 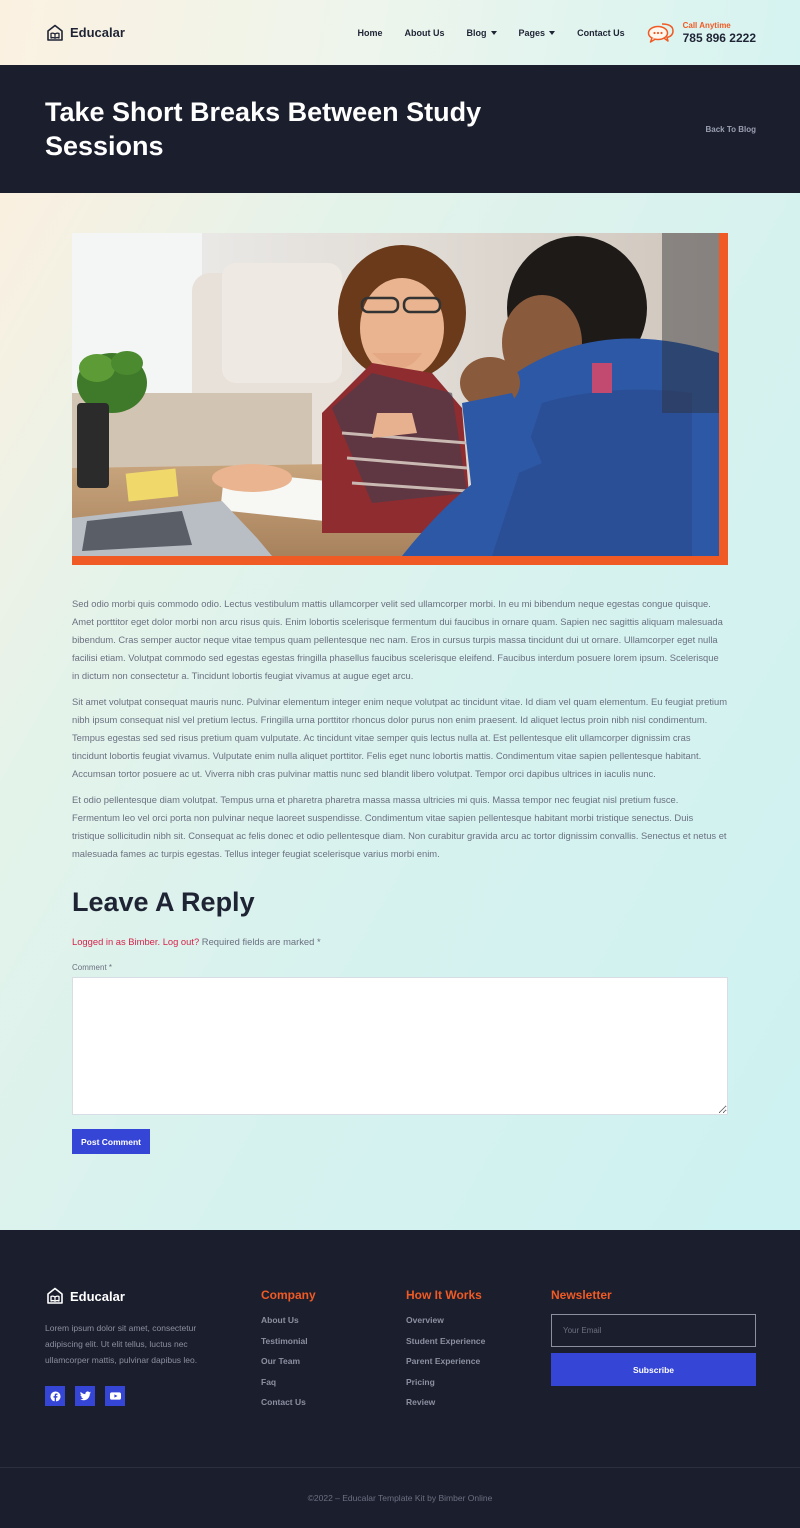 I want to click on social-links, so click(x=153, y=1396).